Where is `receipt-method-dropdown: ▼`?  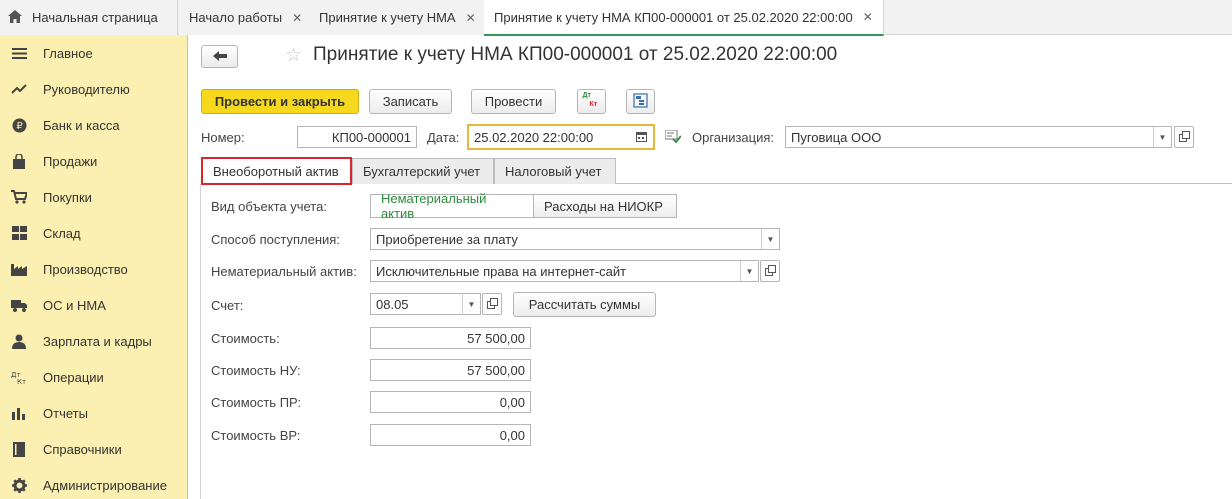
receipt-method-dropdown: ▼ is located at coordinates (770, 239).